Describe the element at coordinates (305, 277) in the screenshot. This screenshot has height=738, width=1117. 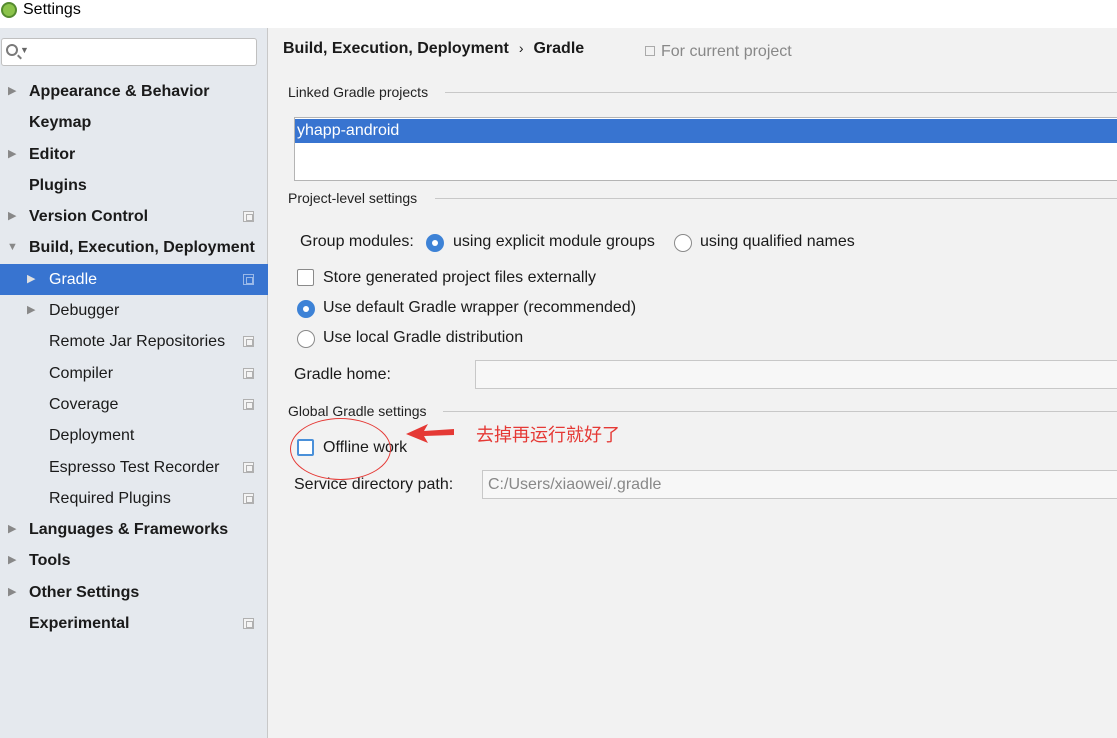
I see `store-external-checkbox` at that location.